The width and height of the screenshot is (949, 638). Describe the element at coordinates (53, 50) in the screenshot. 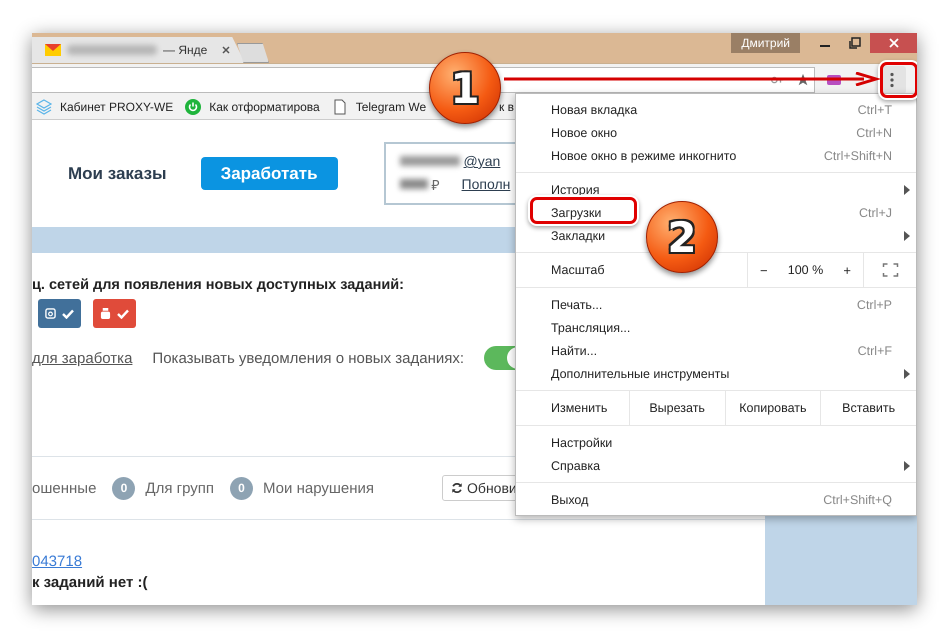

I see `envelope-icon` at that location.